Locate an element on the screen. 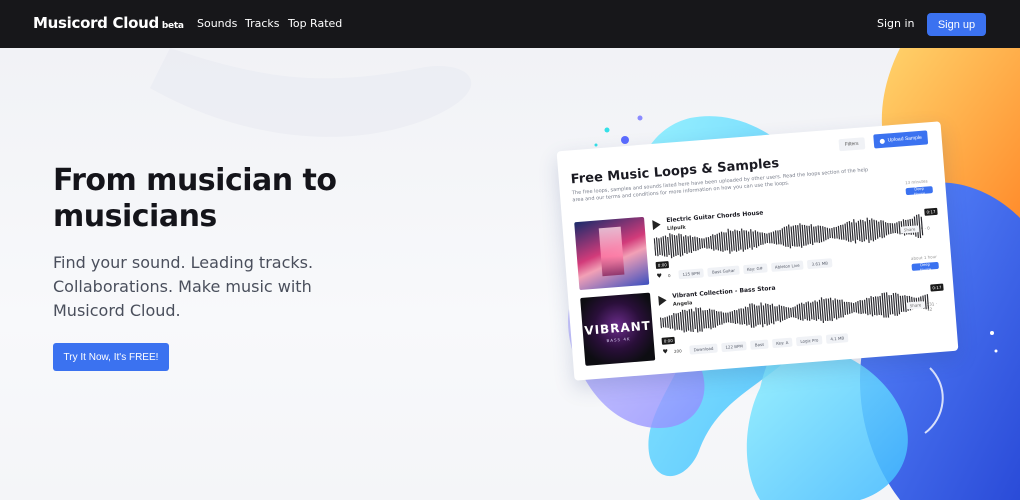 This screenshot has width=1020, height=500. hero-title: From musician to musicians is located at coordinates (195, 198).